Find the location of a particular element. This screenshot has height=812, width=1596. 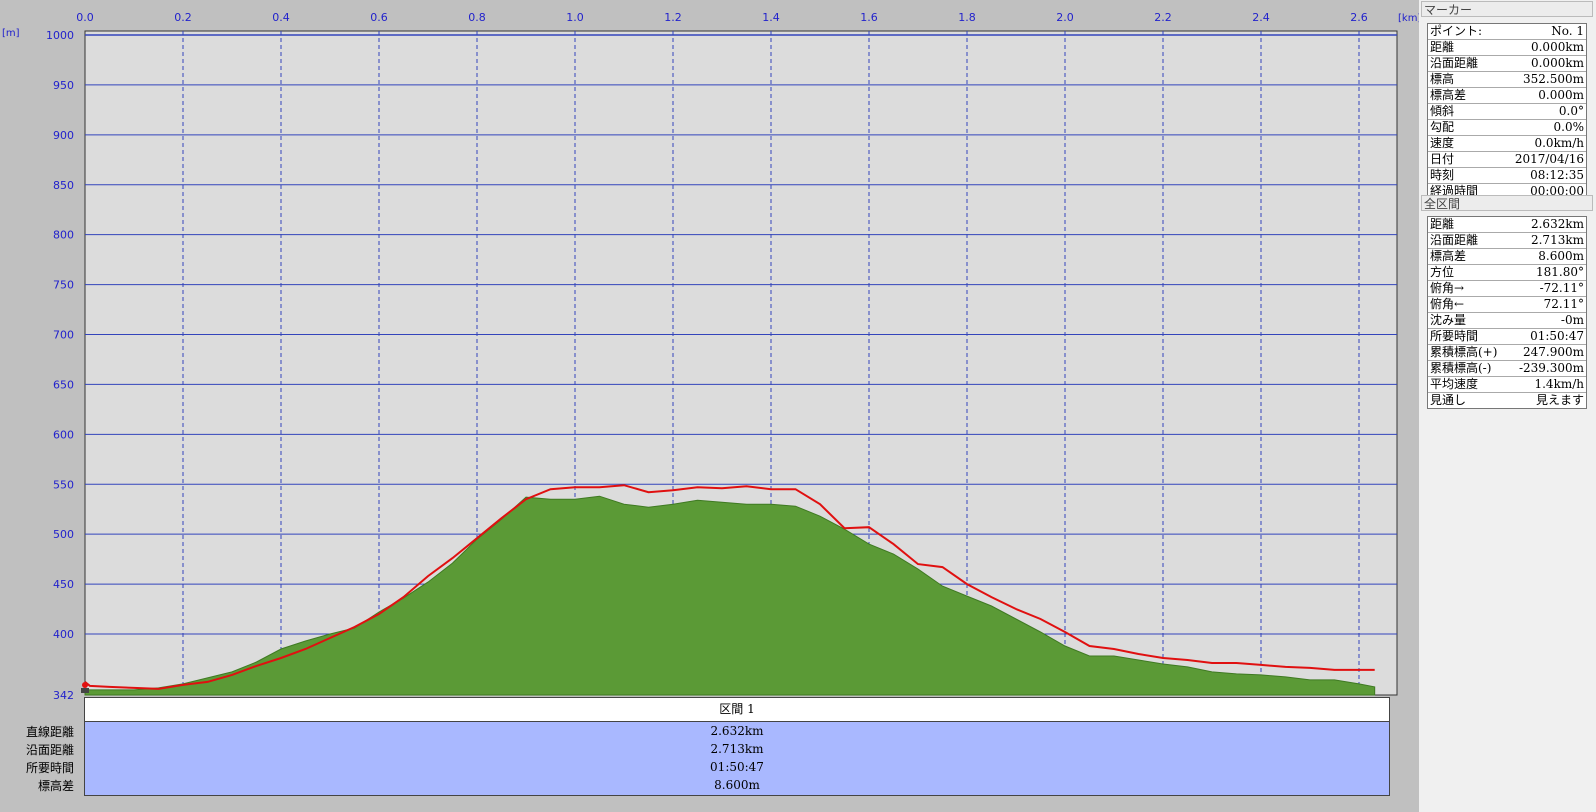

y-tick-label: 1000 is located at coordinates (60, 35).